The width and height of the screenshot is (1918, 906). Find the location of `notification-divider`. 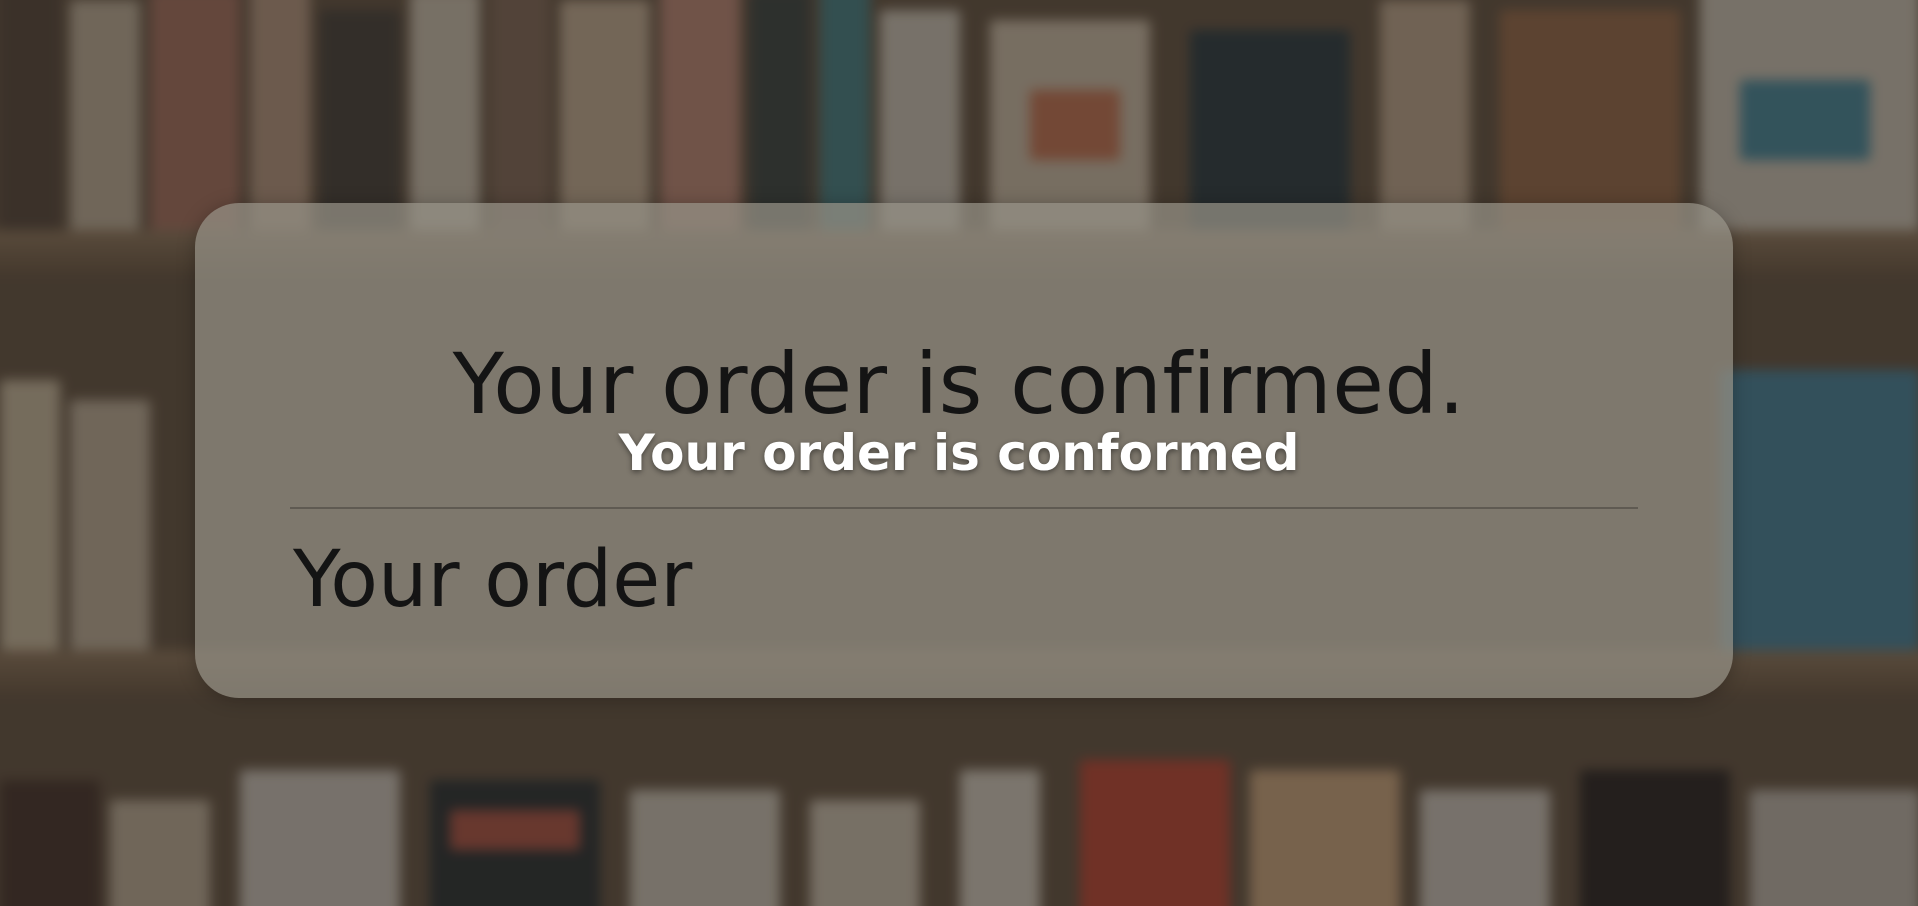

notification-divider is located at coordinates (964, 508).